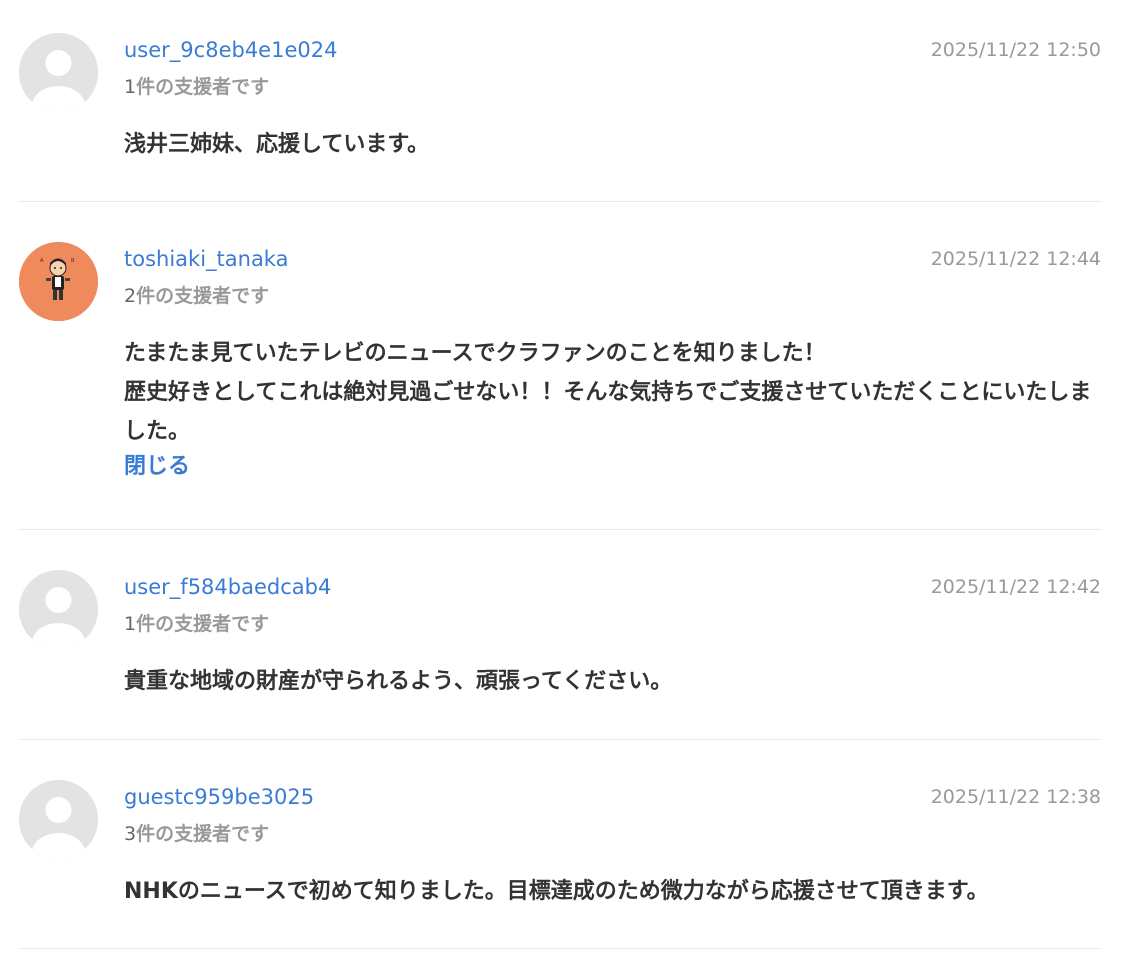 The height and width of the screenshot is (956, 1139). I want to click on comment-date: 2025/11/22 12:50, so click(1015, 50).